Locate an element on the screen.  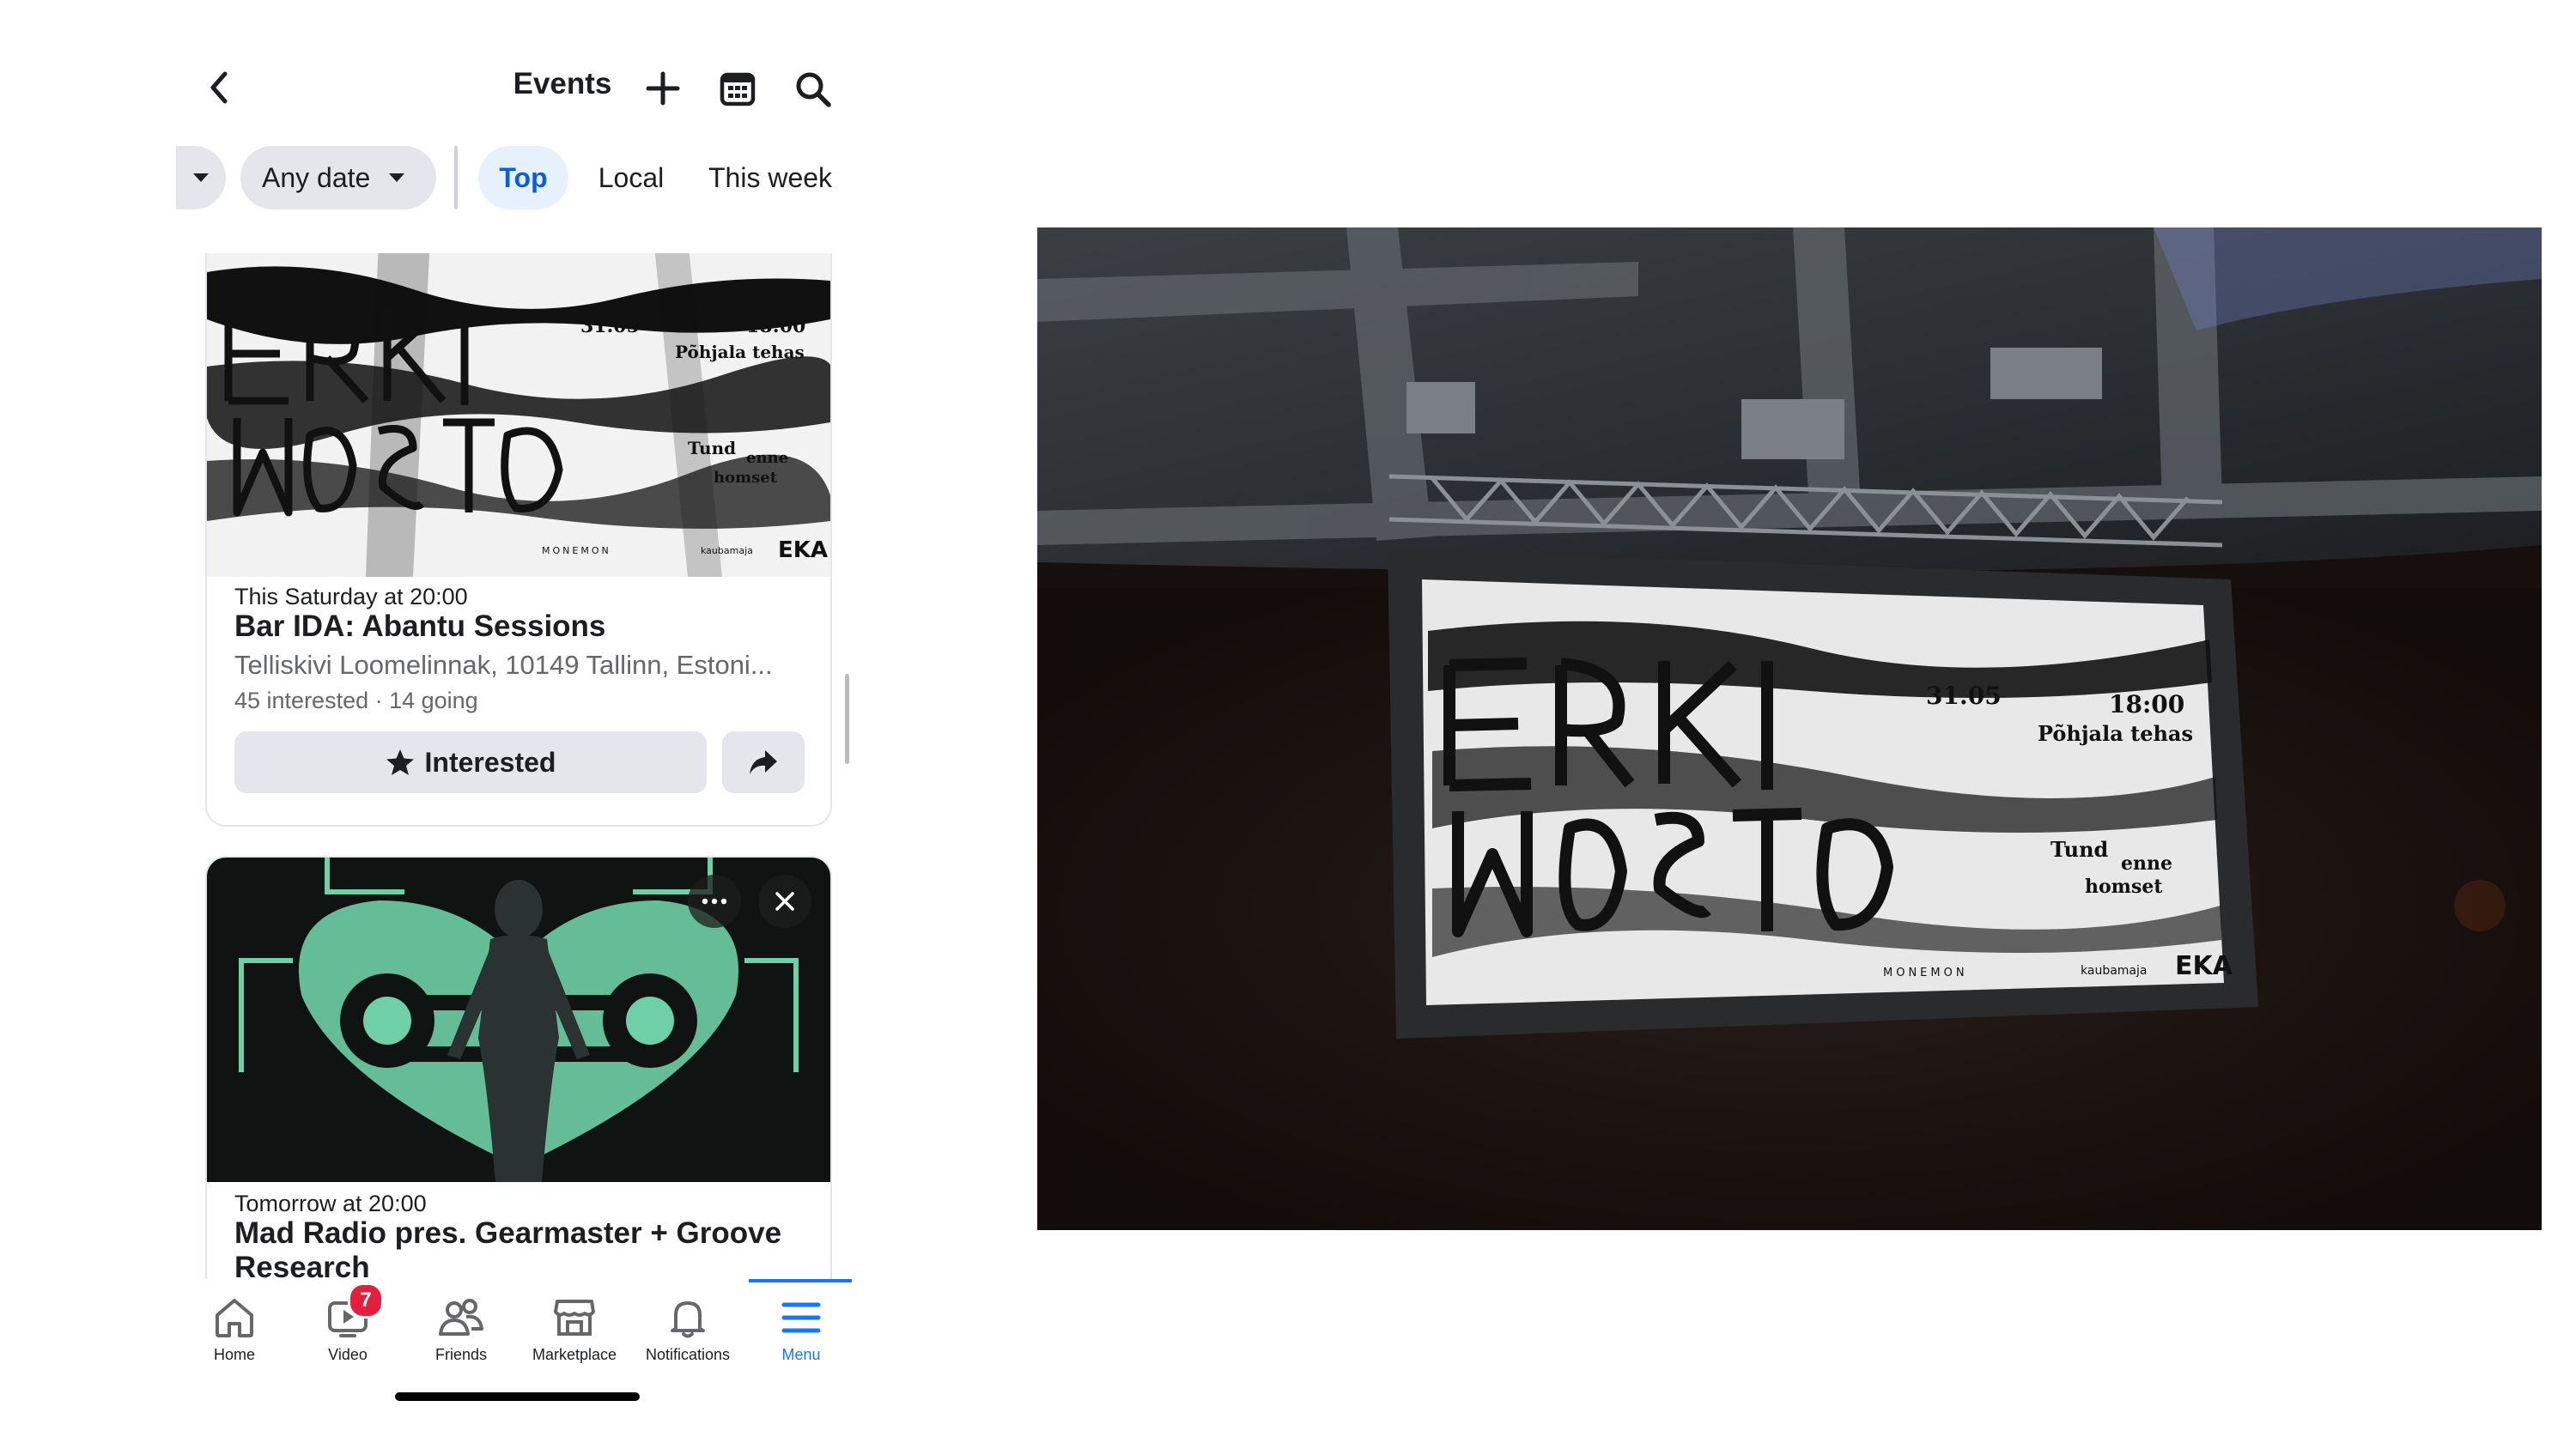
interested-button: Interested is located at coordinates (470, 762).